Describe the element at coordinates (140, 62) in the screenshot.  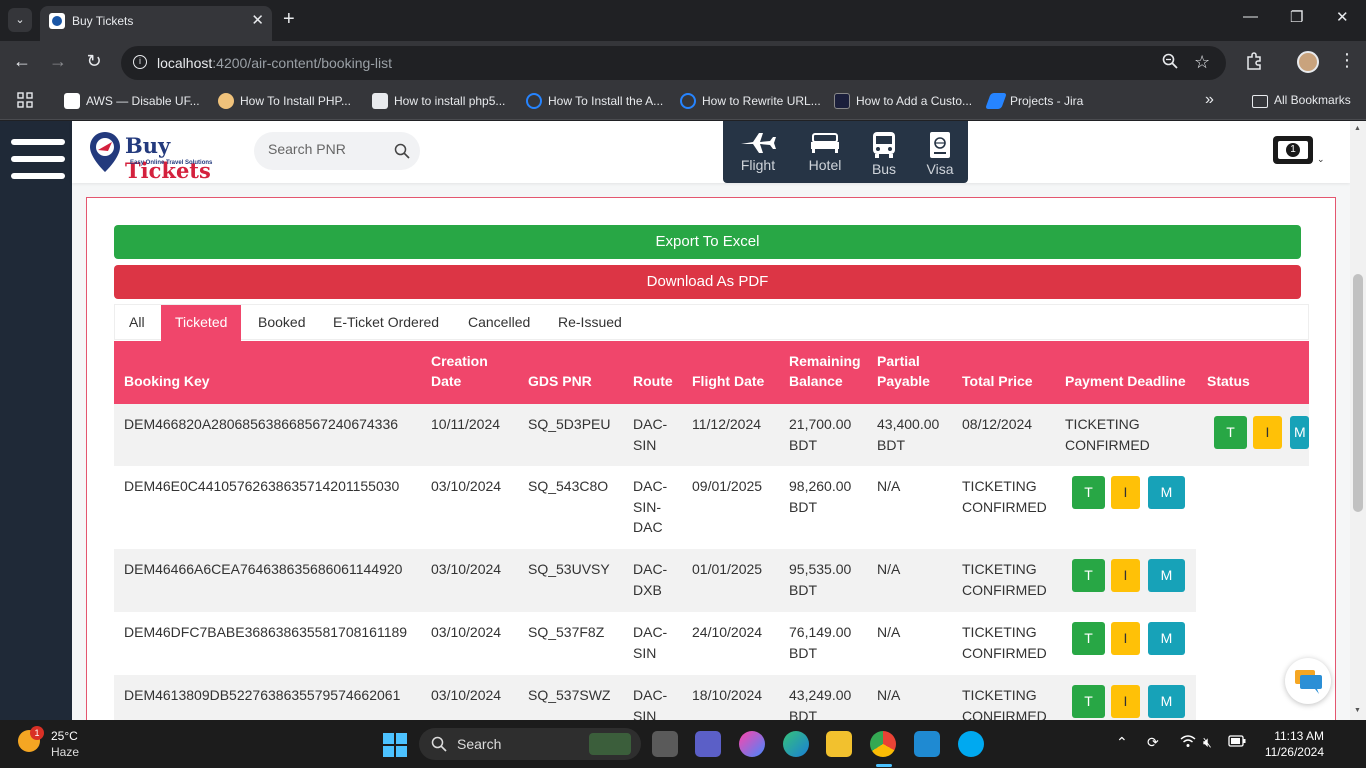
I see `site-info-icon: i` at that location.